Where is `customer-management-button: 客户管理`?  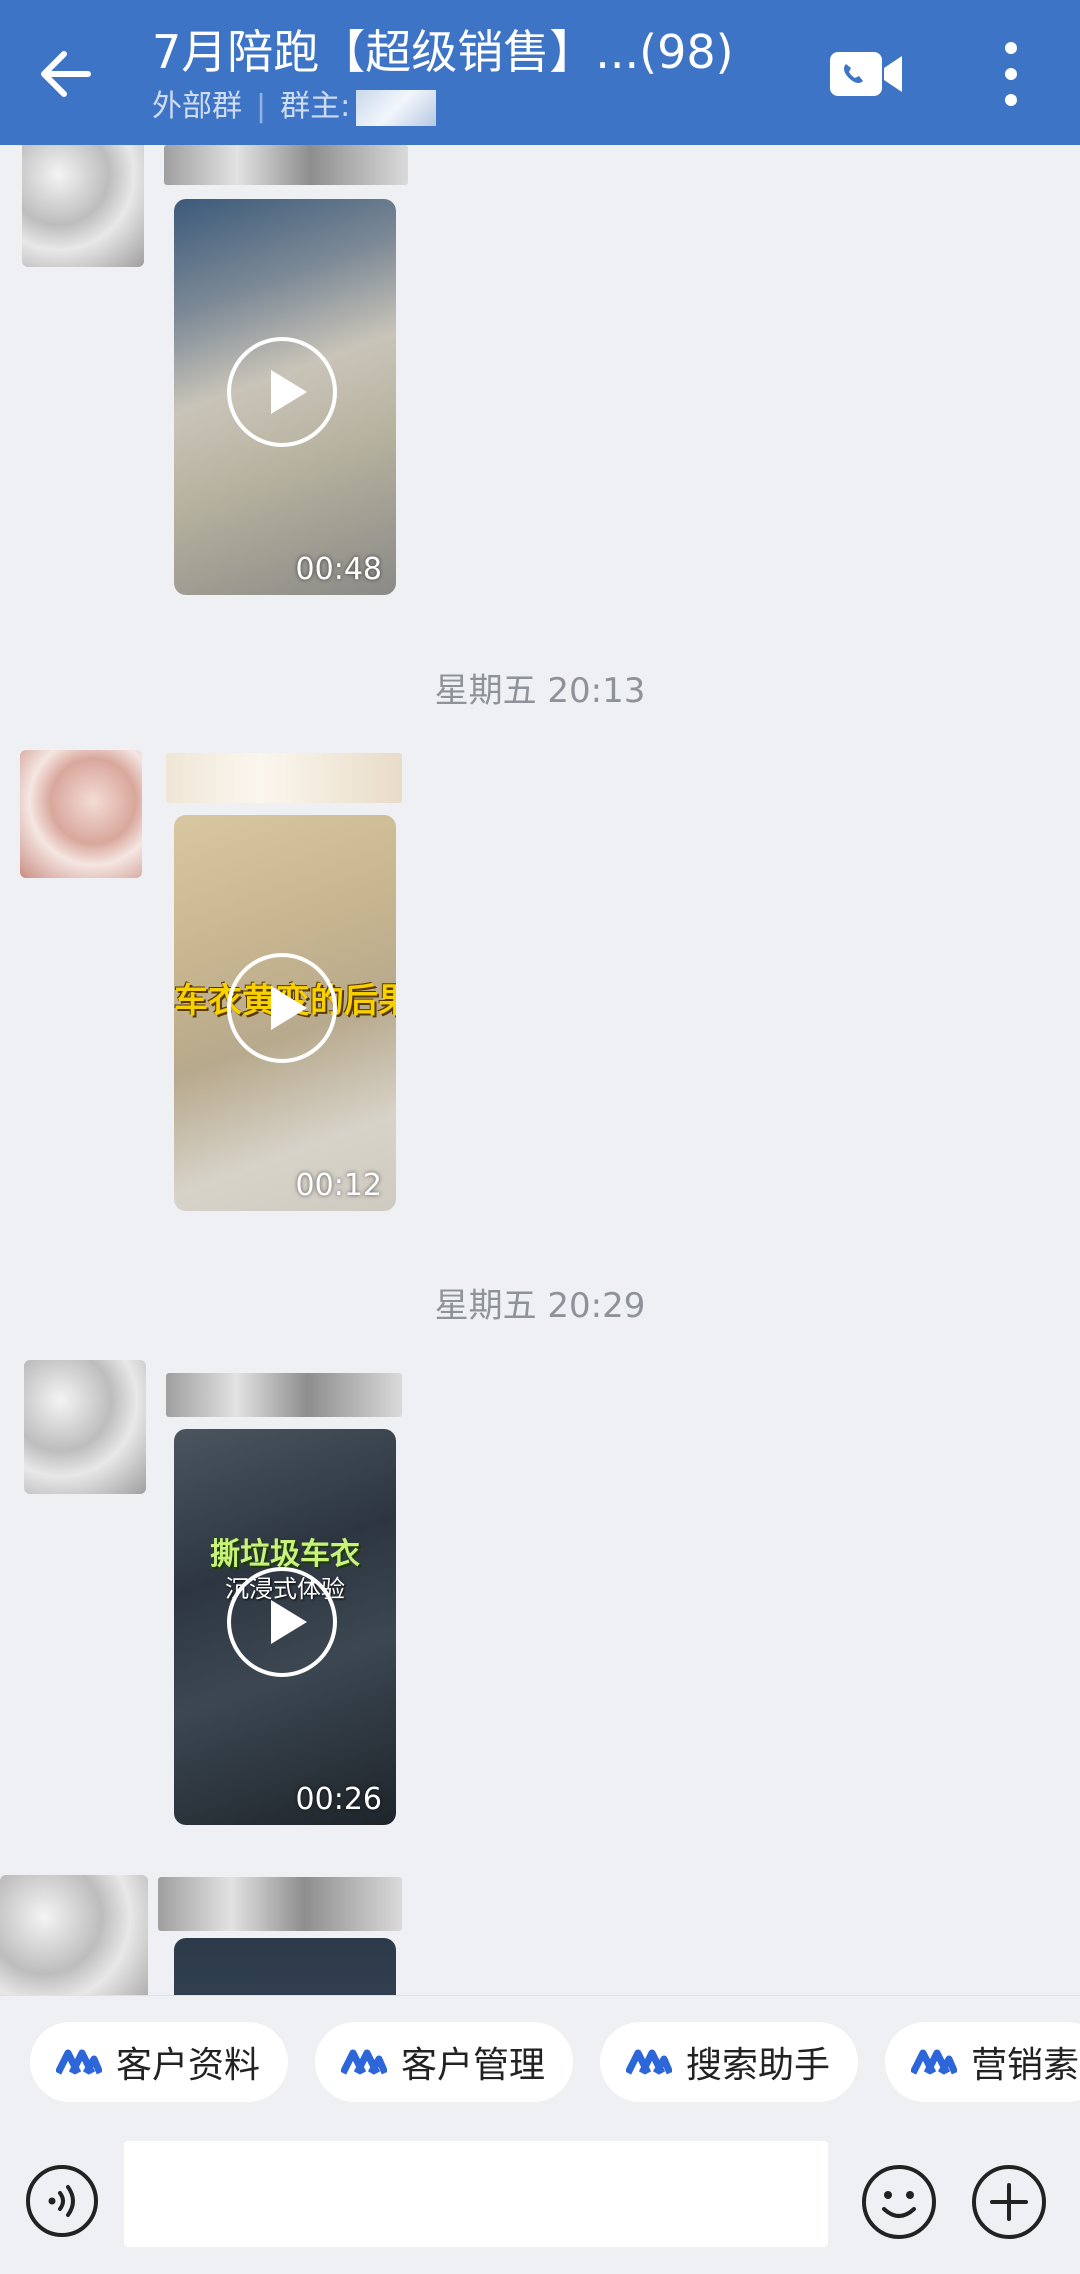 customer-management-button: 客户管理 is located at coordinates (444, 2062).